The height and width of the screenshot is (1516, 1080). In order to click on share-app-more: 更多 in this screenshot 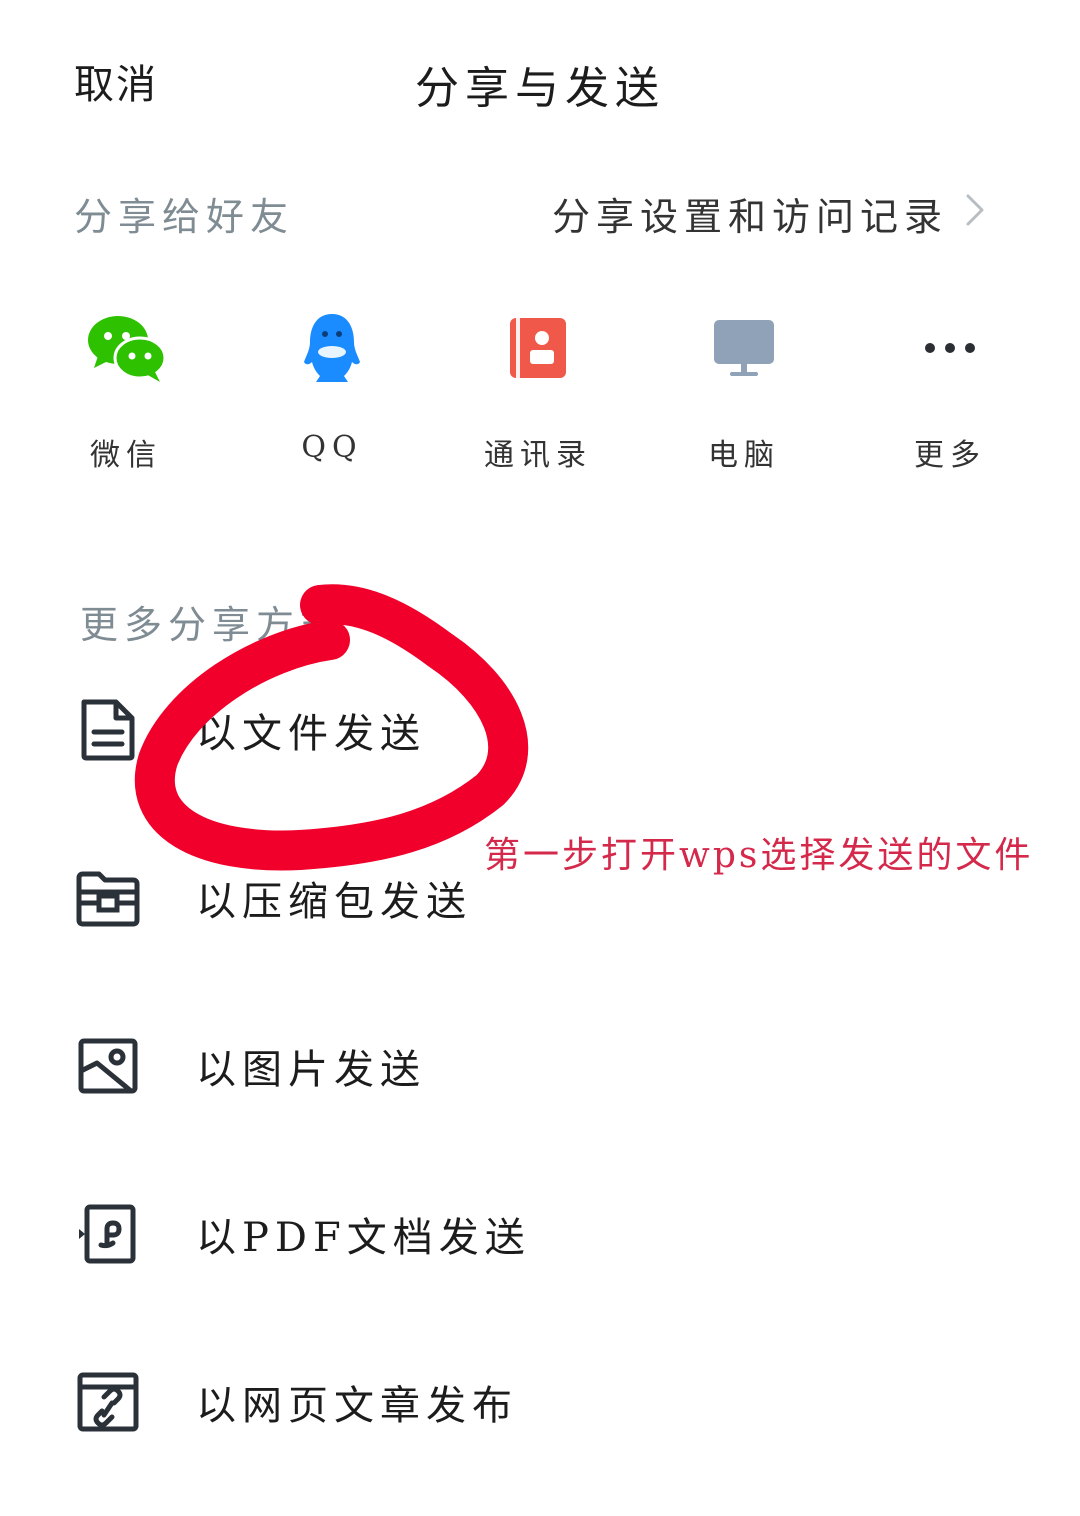, I will do `click(950, 387)`.